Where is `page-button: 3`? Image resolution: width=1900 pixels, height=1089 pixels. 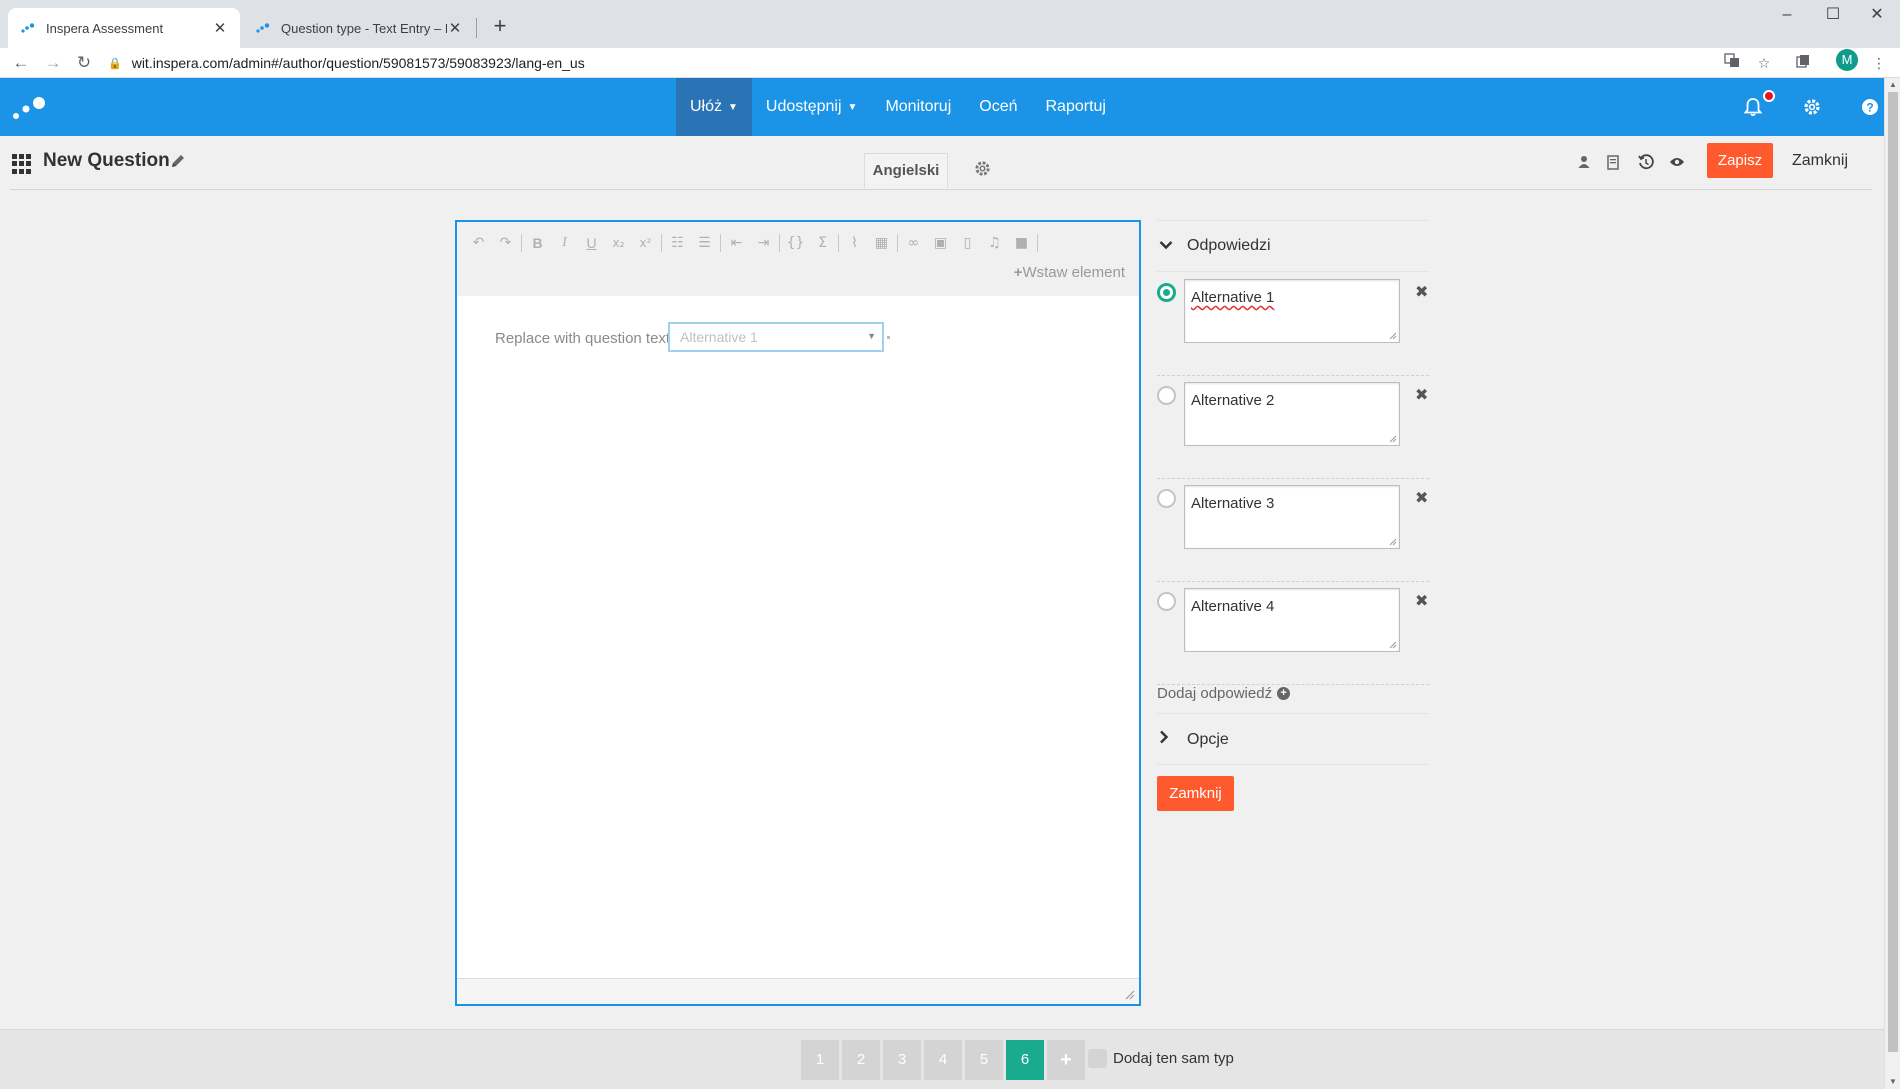
page-button: 3 is located at coordinates (902, 1060).